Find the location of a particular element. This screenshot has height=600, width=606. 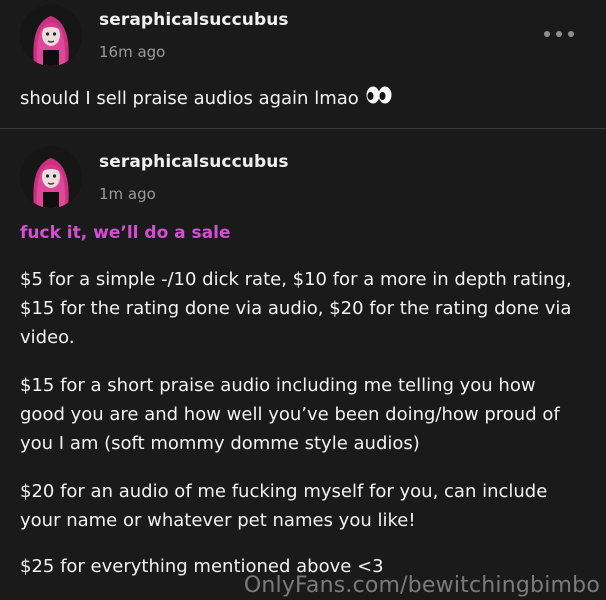

eyes-emoji-icon is located at coordinates (379, 99).